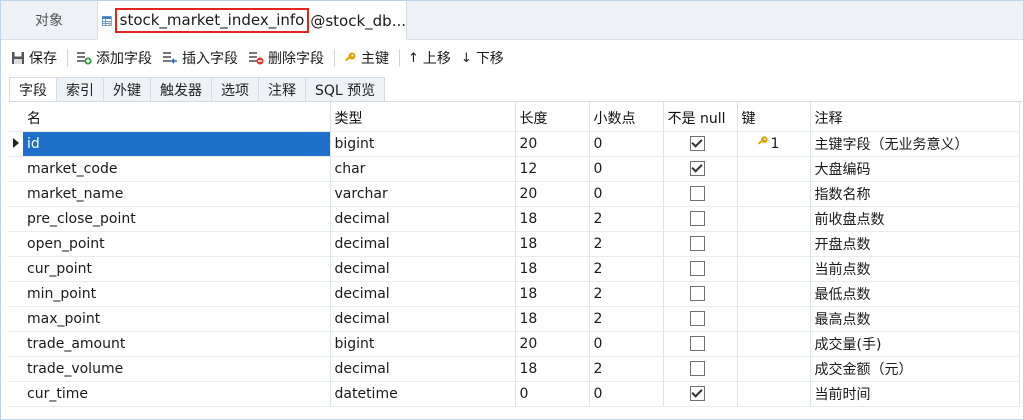 This screenshot has width=1024, height=420. I want to click on tab-objects: 对象, so click(49, 20).